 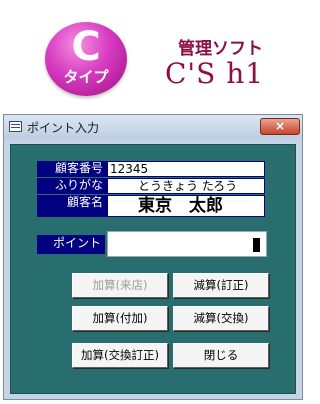 What do you see at coordinates (71, 244) in the screenshot?
I see `points-label: ポイント` at bounding box center [71, 244].